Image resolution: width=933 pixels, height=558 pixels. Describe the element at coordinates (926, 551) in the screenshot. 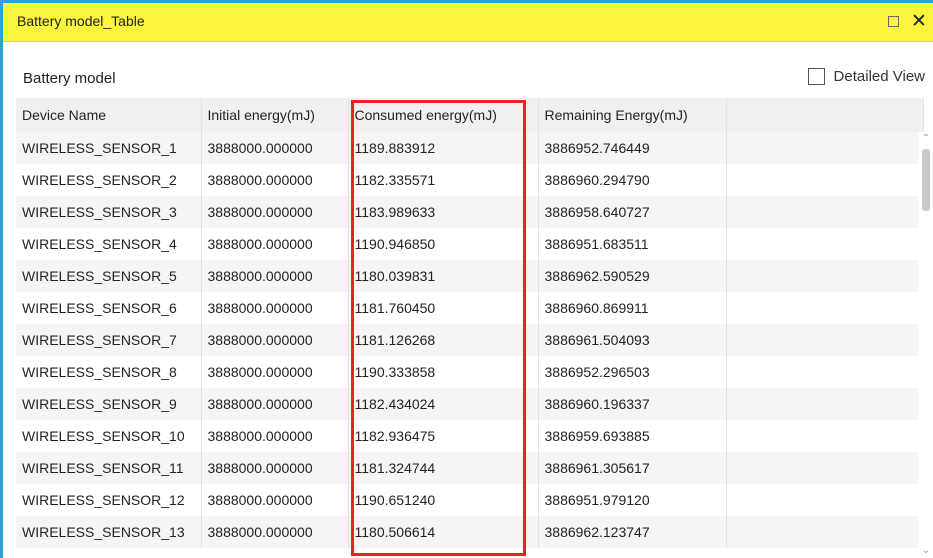

I see `scroll-down-icon: ⌄` at that location.